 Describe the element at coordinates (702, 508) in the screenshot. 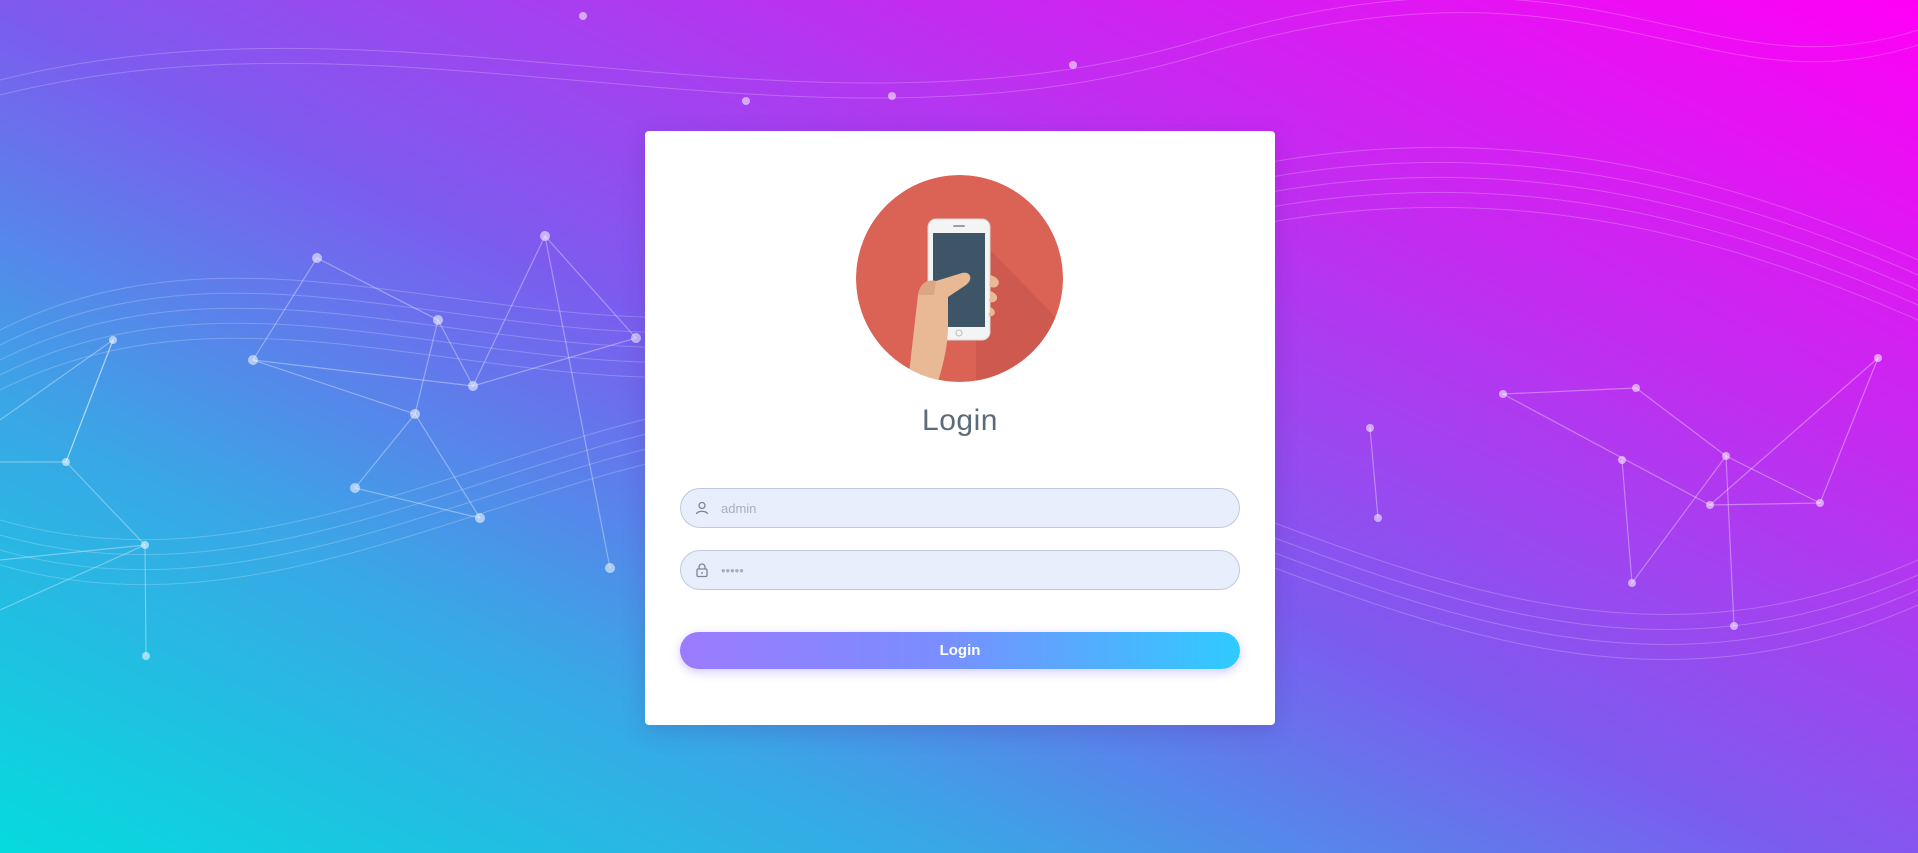

I see `user-icon` at that location.